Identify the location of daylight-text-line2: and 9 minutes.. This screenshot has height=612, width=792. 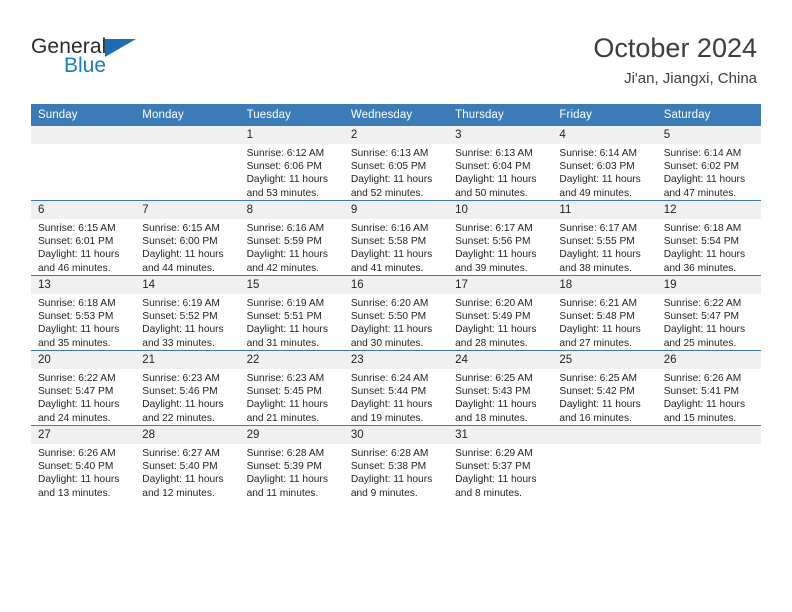
(384, 493).